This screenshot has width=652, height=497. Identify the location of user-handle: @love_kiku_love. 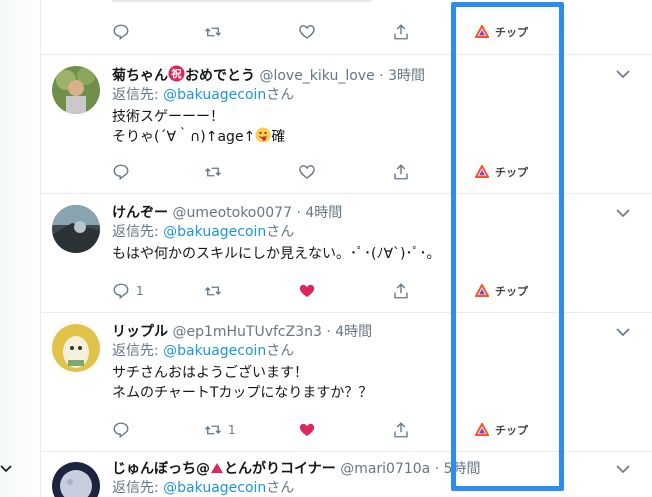
(316, 76).